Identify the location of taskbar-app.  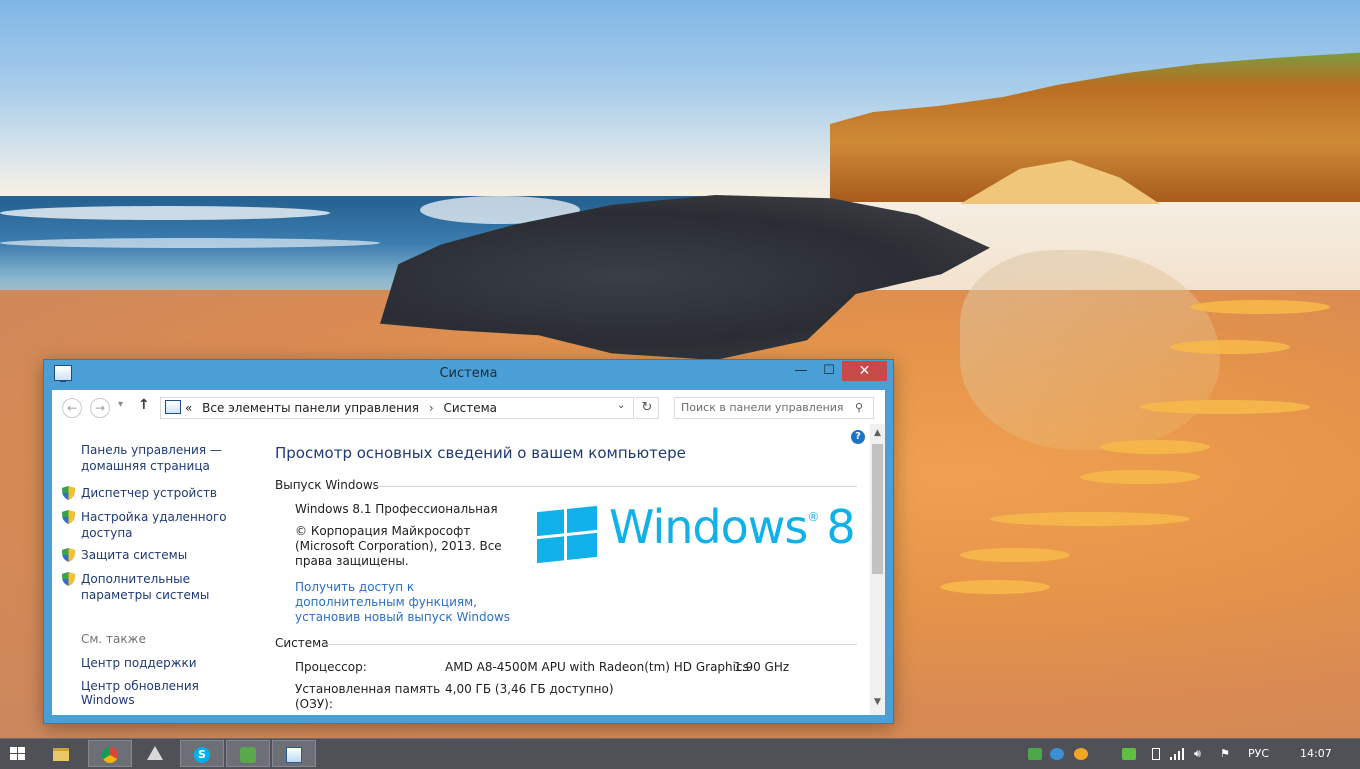
(156, 753).